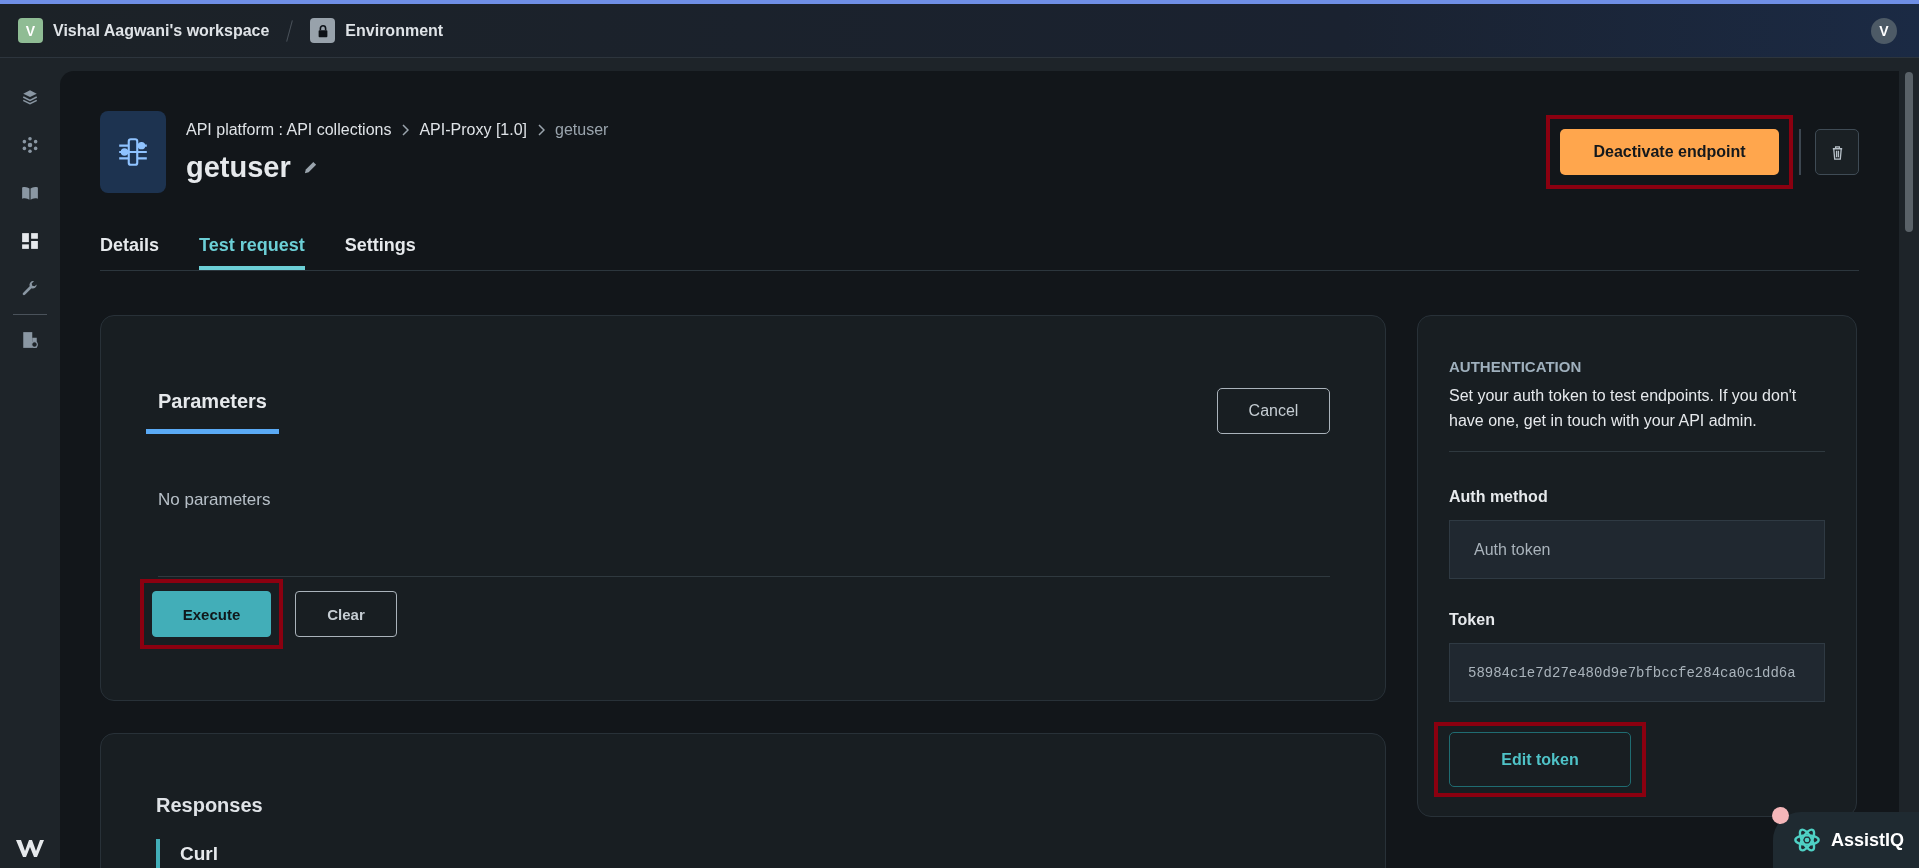 Image resolution: width=1919 pixels, height=868 pixels. What do you see at coordinates (1540, 759) in the screenshot?
I see `edit-token-button: Edit token` at bounding box center [1540, 759].